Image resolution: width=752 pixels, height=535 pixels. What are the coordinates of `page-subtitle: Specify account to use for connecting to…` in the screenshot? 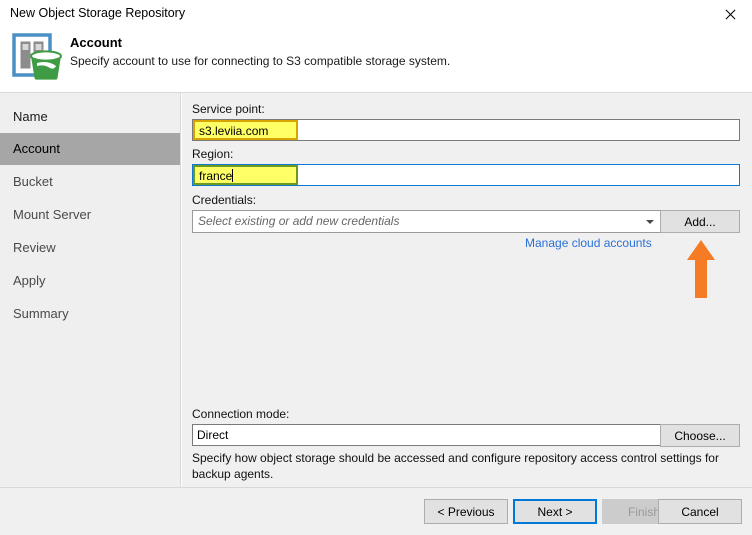 It's located at (260, 61).